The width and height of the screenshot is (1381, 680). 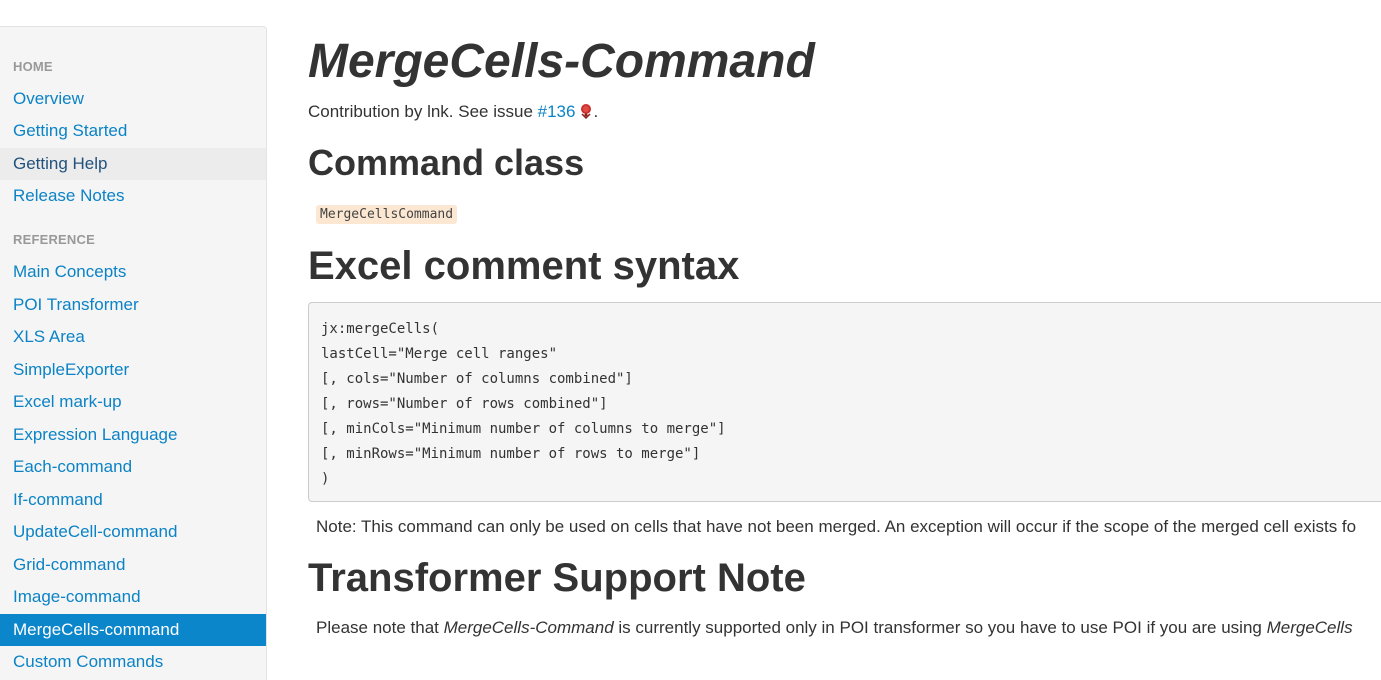 What do you see at coordinates (133, 305) in the screenshot?
I see `nav-item-poi-transformer: POI Transformer` at bounding box center [133, 305].